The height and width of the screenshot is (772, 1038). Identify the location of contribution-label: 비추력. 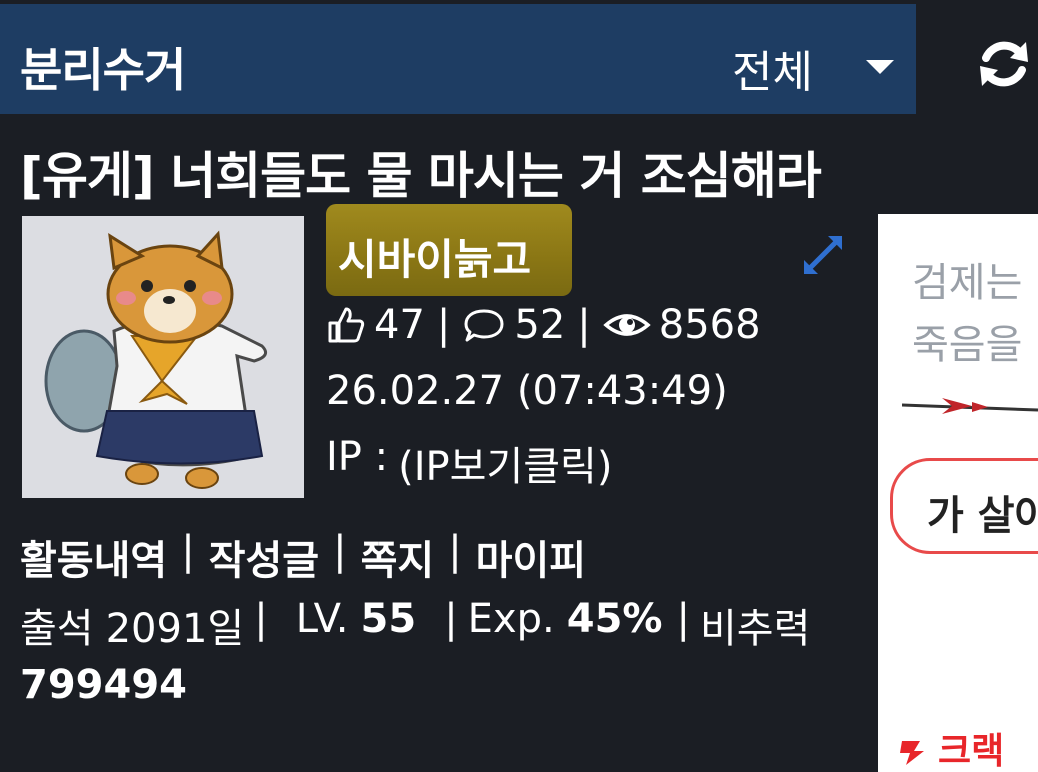
(755, 629).